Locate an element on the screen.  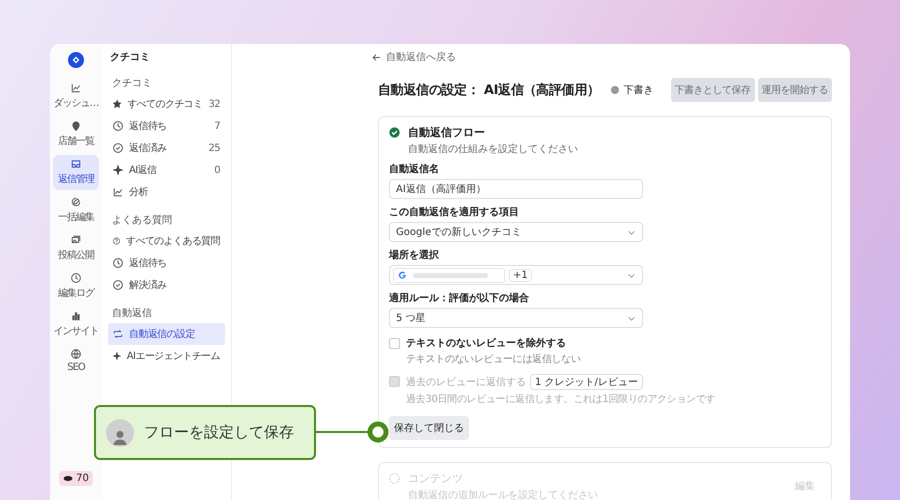
sidebar-item: 分析 is located at coordinates (166, 192).